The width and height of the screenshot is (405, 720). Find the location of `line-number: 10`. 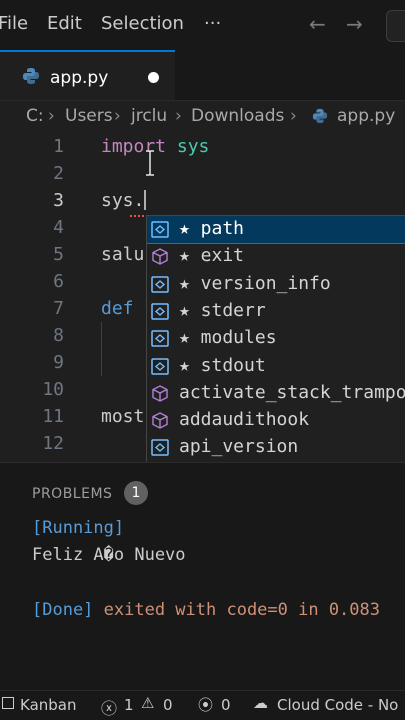

line-number: 10 is located at coordinates (53, 389).